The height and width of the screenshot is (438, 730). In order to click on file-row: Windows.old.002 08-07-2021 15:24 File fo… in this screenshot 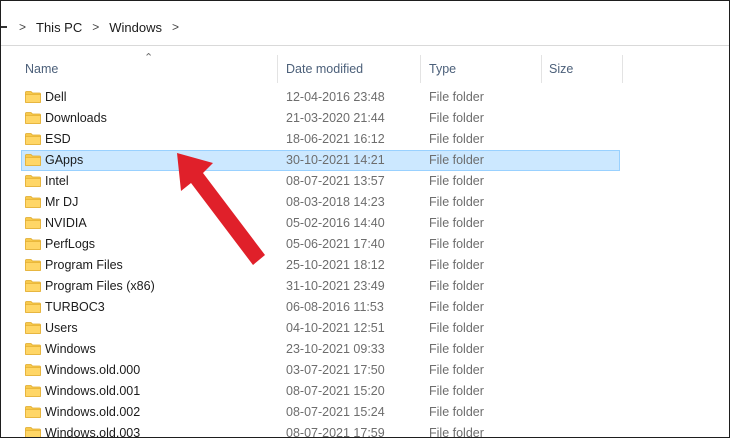, I will do `click(365, 412)`.